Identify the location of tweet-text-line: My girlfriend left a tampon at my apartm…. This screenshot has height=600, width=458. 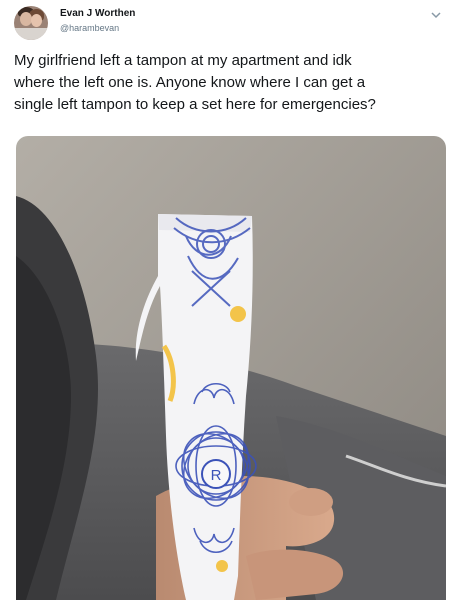
(183, 60).